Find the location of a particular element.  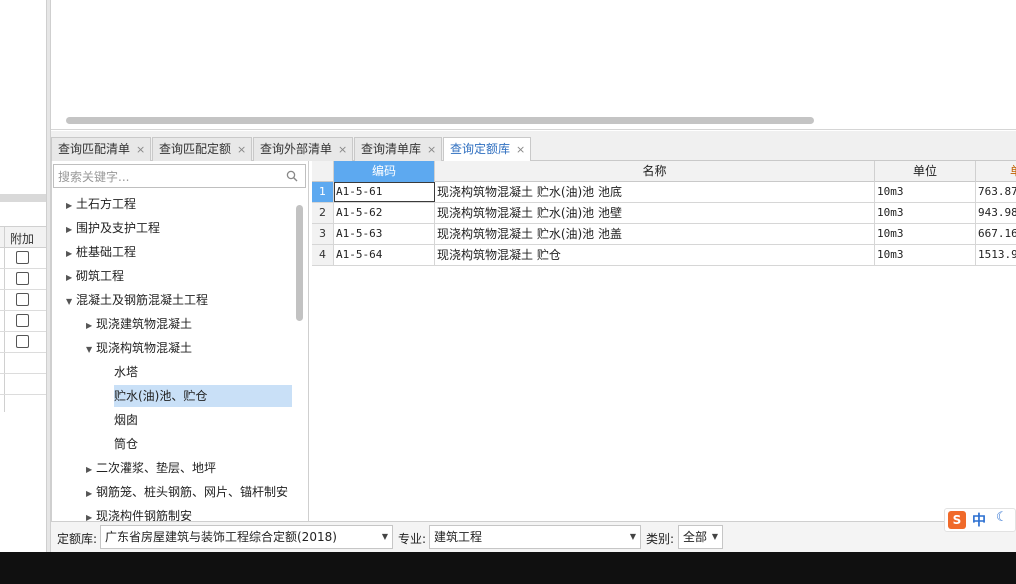

table-row: 2 A1-5-62 现浇构筑物混凝土 贮水(油)池 池壁 10m3 943.98 is located at coordinates (664, 213).